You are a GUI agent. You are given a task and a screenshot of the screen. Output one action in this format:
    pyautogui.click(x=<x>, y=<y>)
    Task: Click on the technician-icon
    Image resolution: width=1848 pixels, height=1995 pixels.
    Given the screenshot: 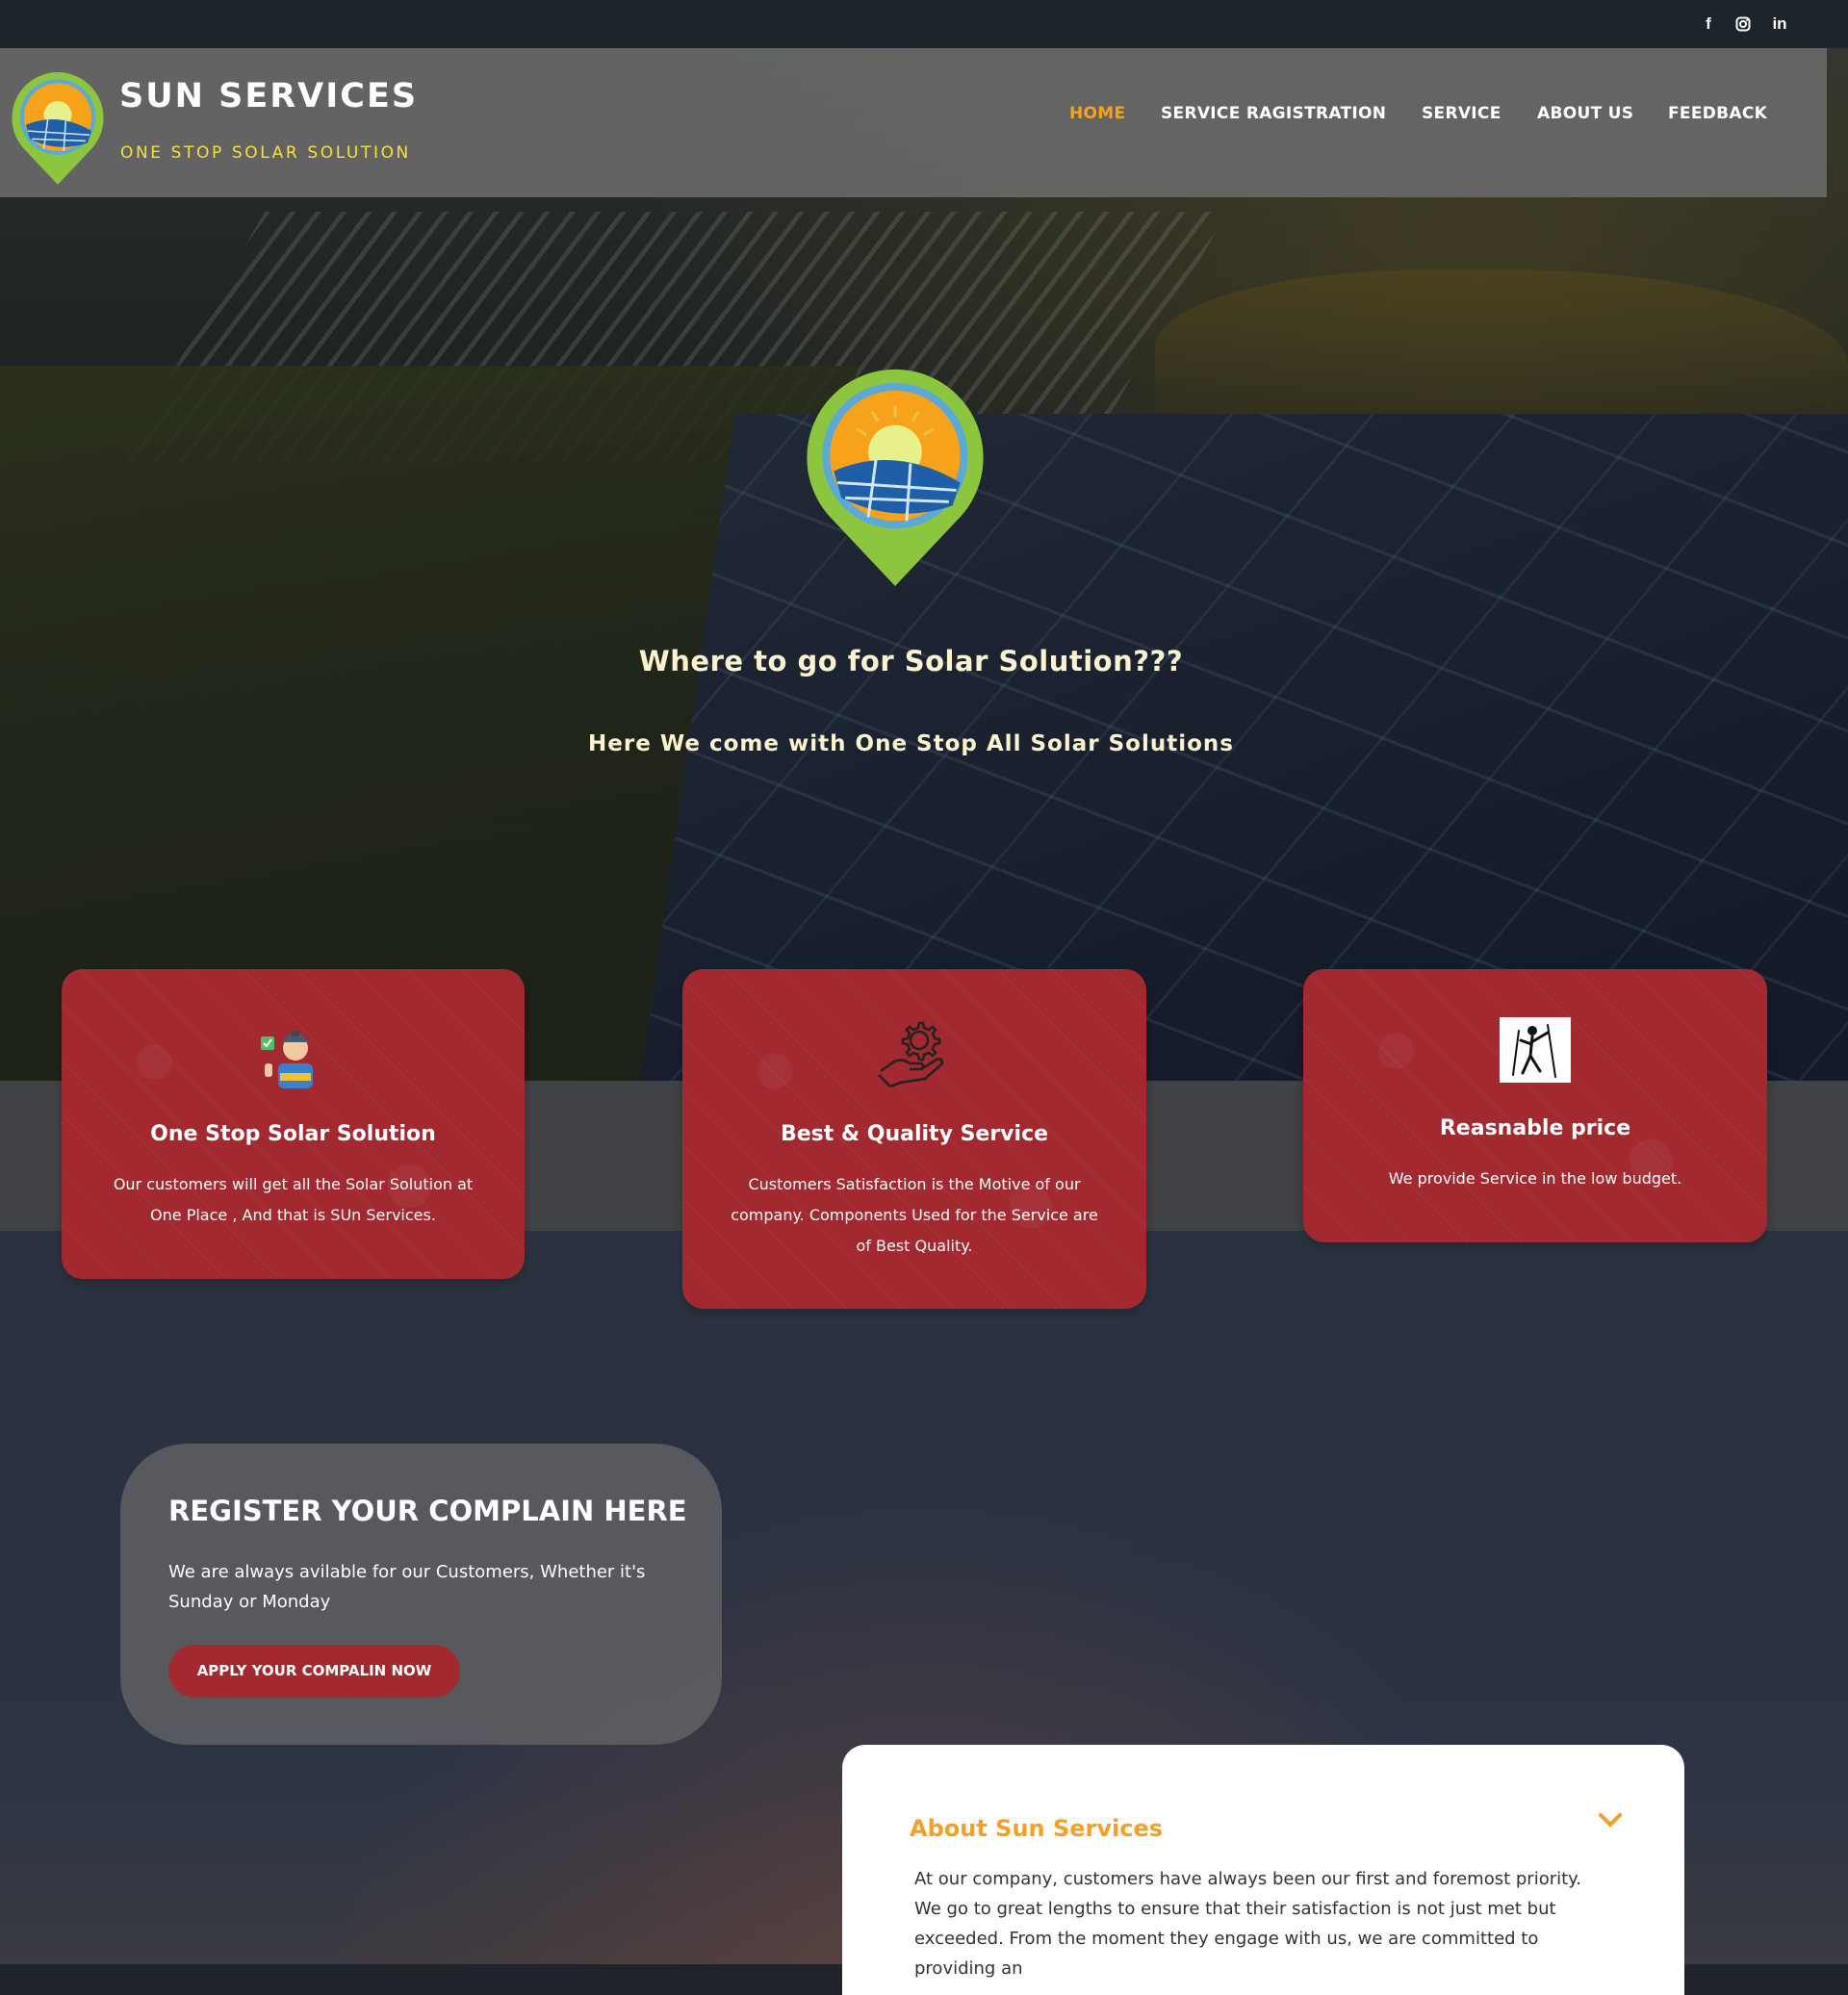 What is the action you would take?
    pyautogui.click(x=286, y=1059)
    